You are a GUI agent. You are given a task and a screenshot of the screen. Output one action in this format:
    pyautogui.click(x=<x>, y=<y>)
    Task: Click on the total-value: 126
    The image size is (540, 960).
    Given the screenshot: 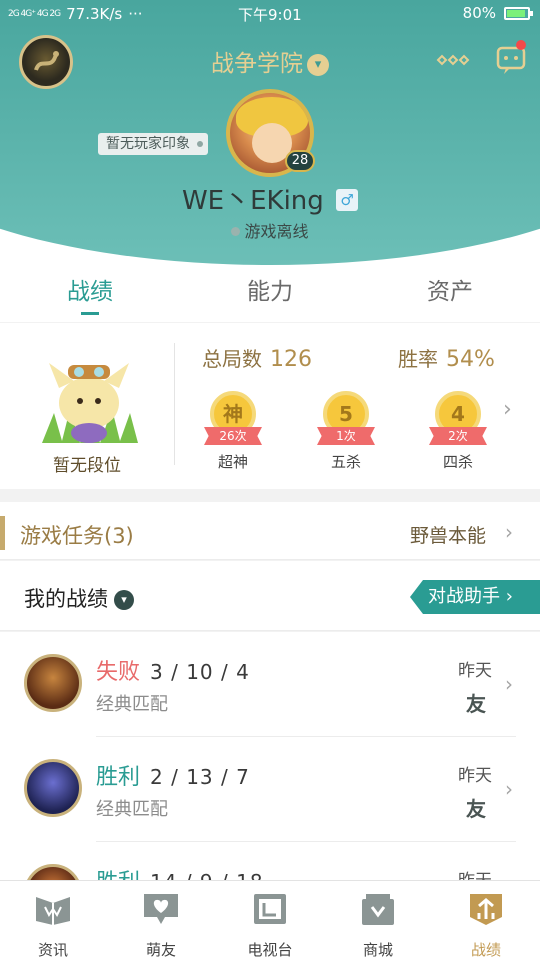 What is the action you would take?
    pyautogui.click(x=291, y=359)
    